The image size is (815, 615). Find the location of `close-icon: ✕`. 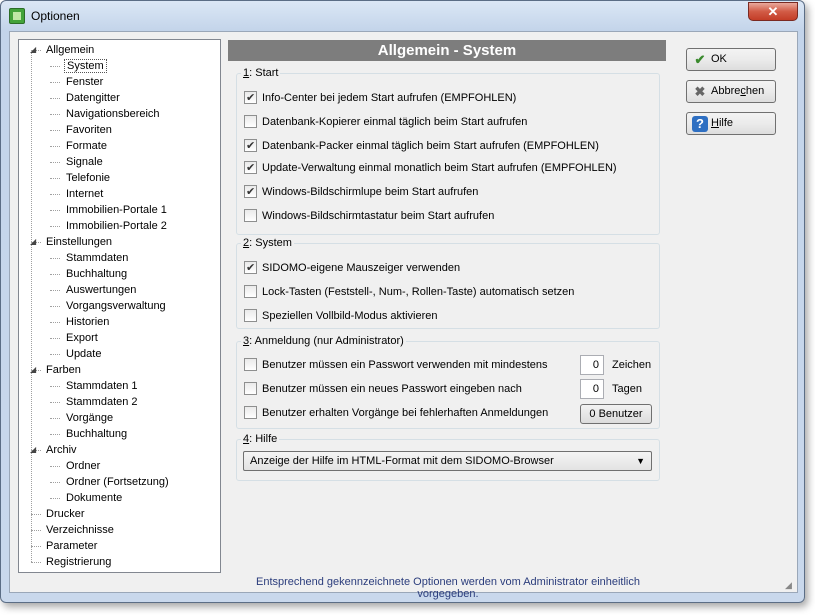

close-icon: ✕ is located at coordinates (773, 11).